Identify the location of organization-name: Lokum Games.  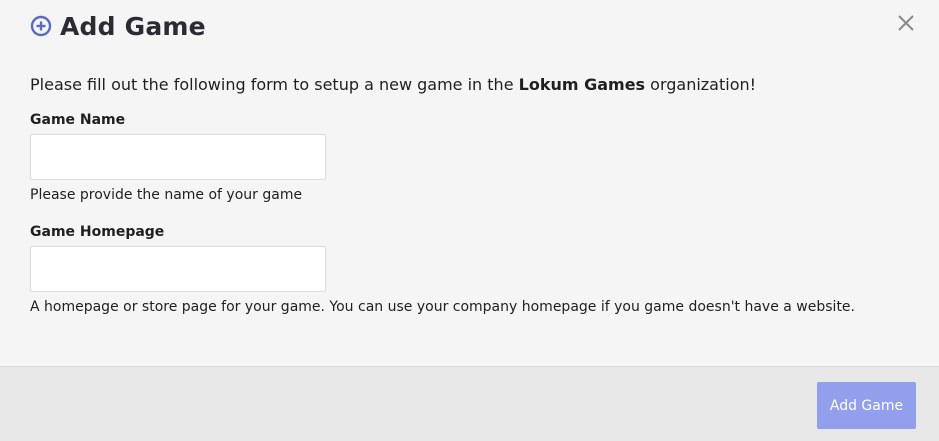
(582, 84).